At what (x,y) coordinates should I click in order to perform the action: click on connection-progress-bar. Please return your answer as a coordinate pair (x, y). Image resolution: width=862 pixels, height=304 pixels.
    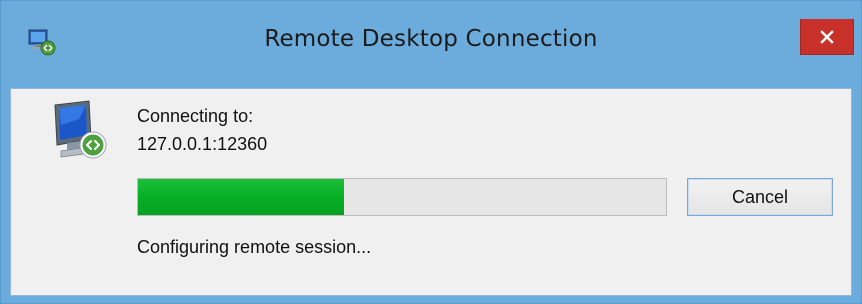
    Looking at the image, I should click on (402, 197).